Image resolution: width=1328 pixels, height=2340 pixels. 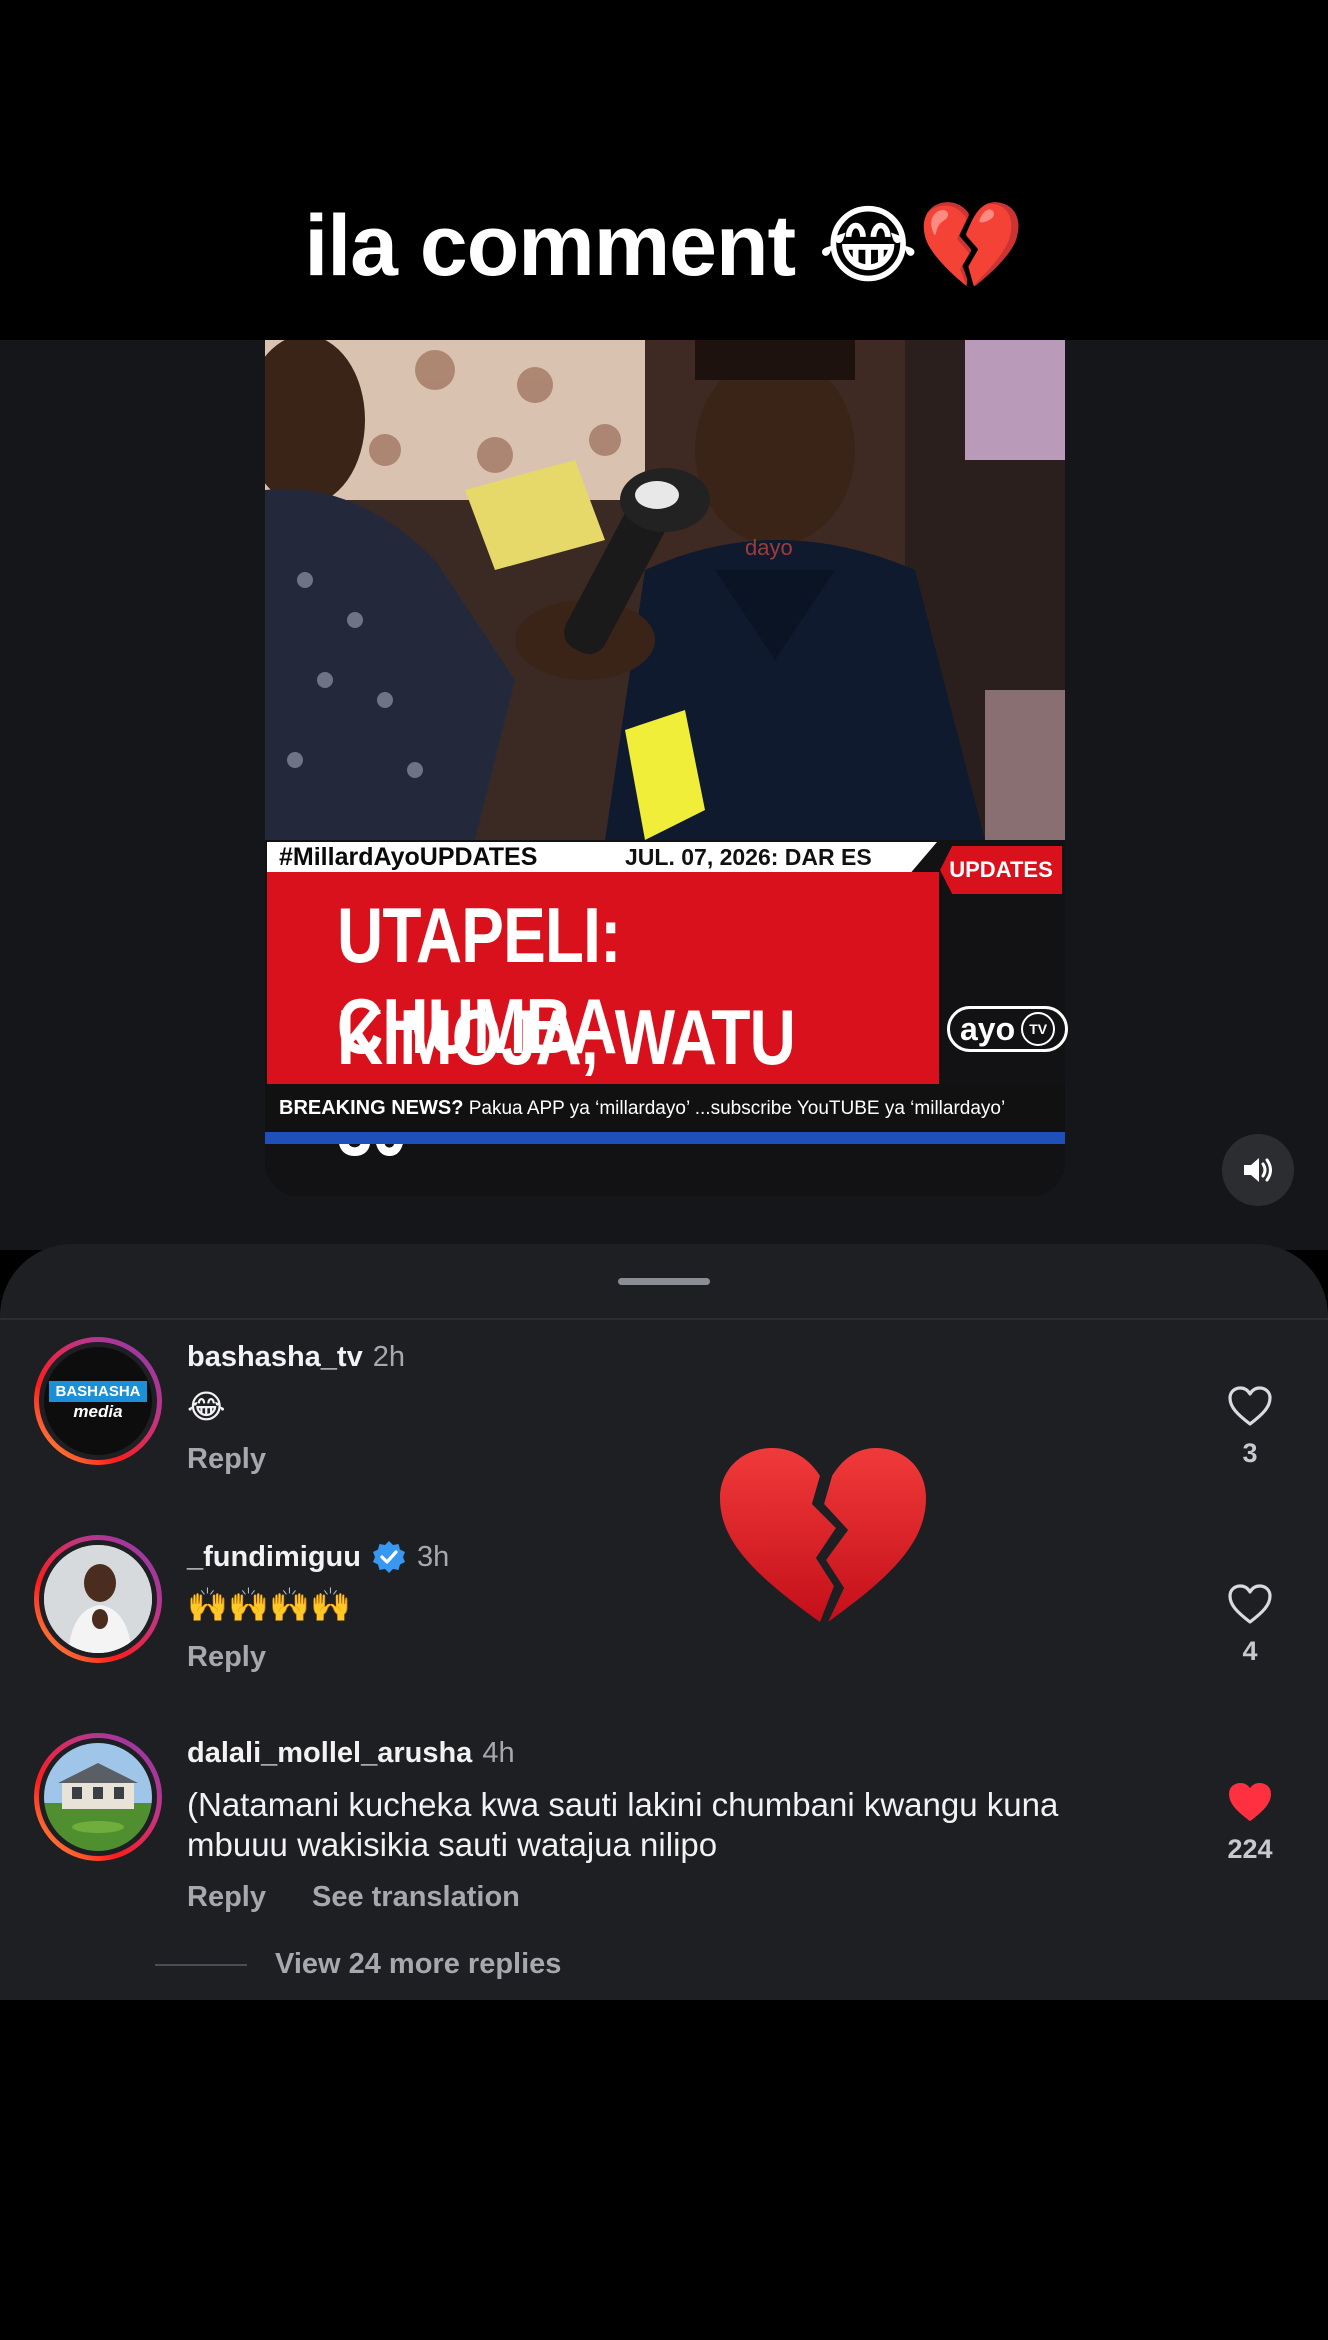 What do you see at coordinates (1250, 1651) in the screenshot?
I see `like-count: 4` at bounding box center [1250, 1651].